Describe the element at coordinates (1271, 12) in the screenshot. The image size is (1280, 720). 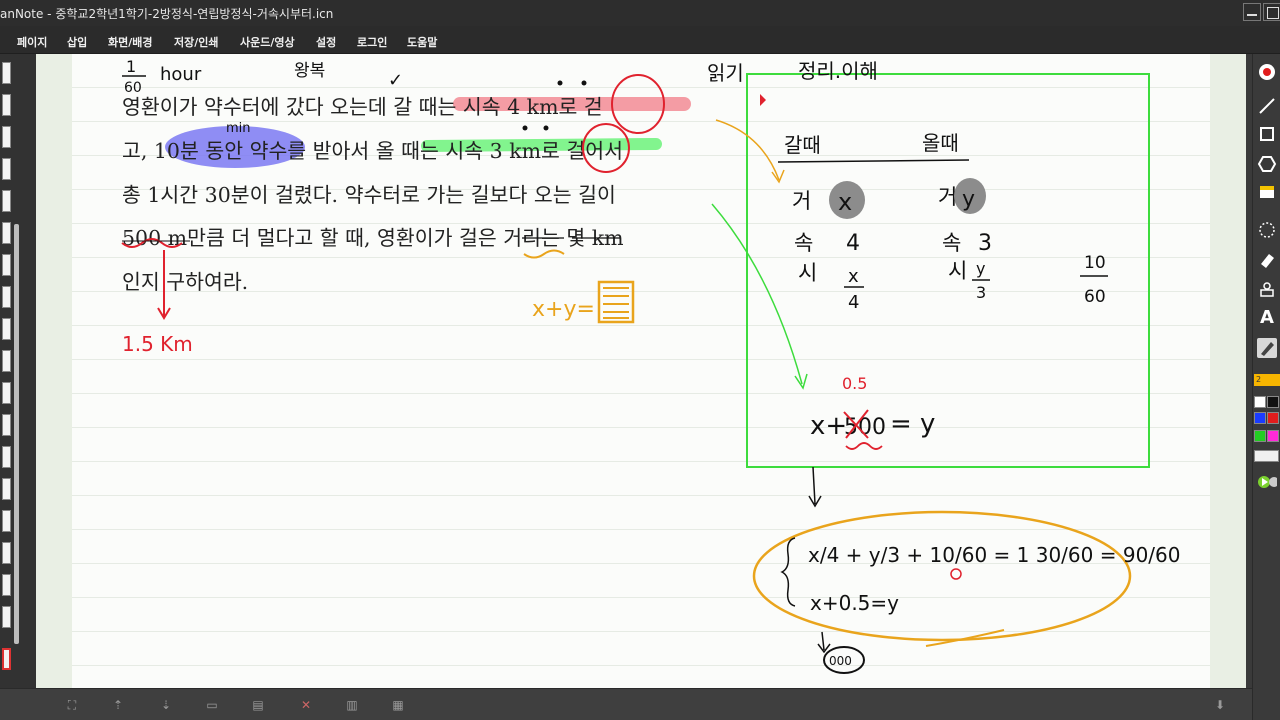
I see `maximize-button` at that location.